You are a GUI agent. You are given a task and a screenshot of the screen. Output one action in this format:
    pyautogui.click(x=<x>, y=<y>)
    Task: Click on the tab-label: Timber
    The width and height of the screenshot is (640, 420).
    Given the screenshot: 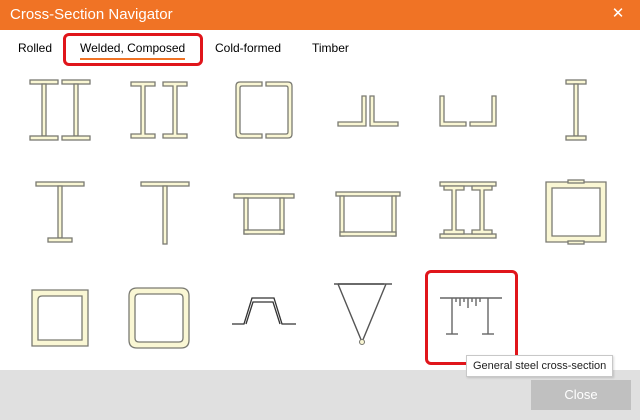 What is the action you would take?
    pyautogui.click(x=330, y=48)
    